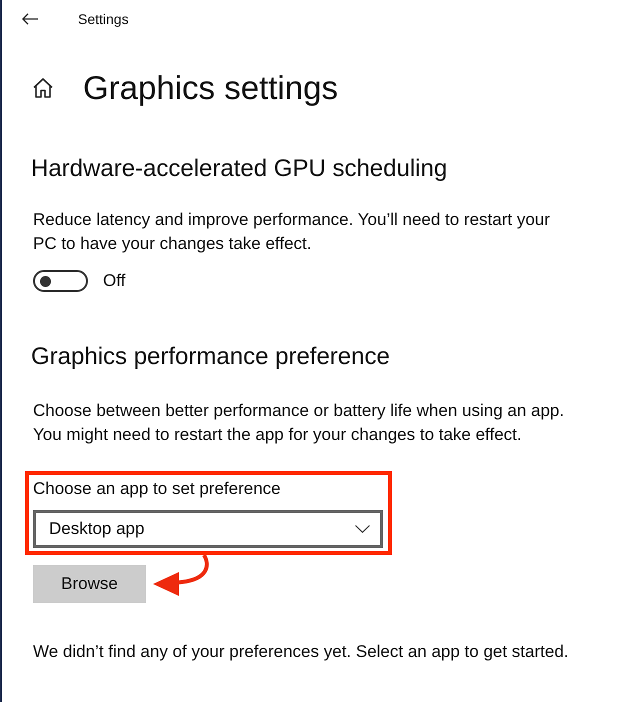  What do you see at coordinates (30, 19) in the screenshot?
I see `back-arrow-icon` at bounding box center [30, 19].